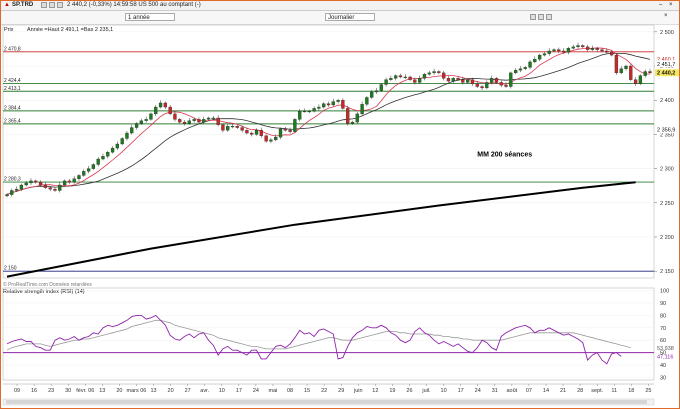  Describe the element at coordinates (667, 204) in the screenshot. I see `price-tick-label: 2 250` at that location.